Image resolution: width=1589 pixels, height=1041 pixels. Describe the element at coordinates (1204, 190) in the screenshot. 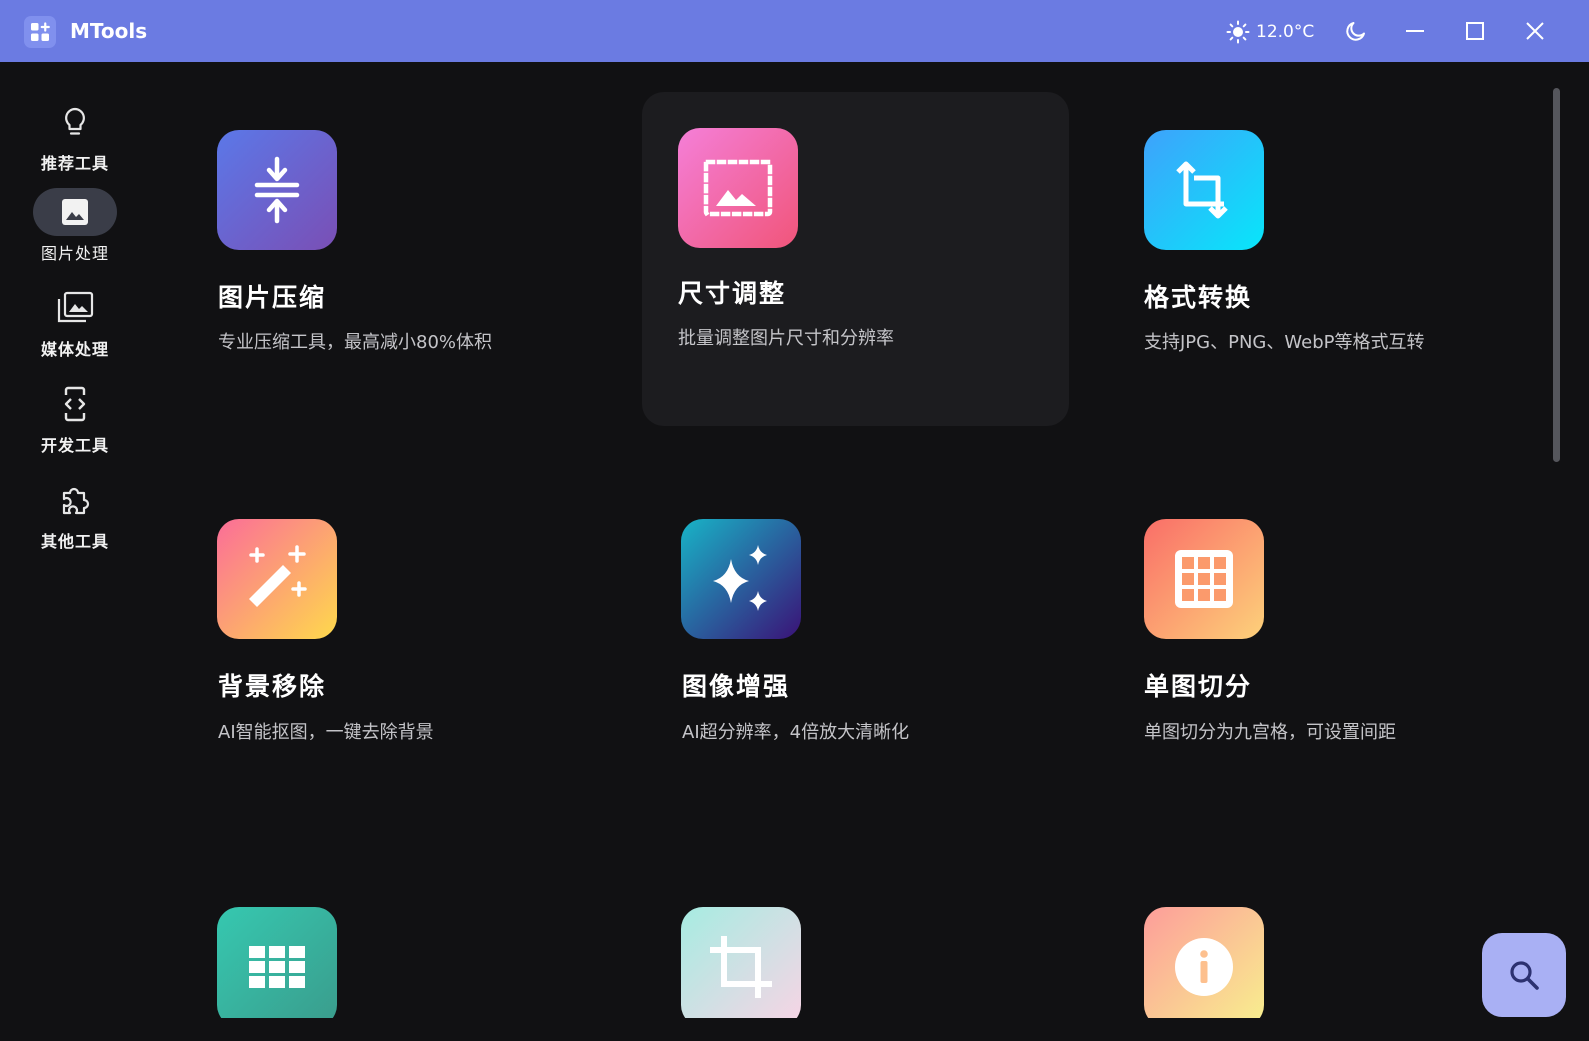

I see `crop-rotate-icon` at that location.